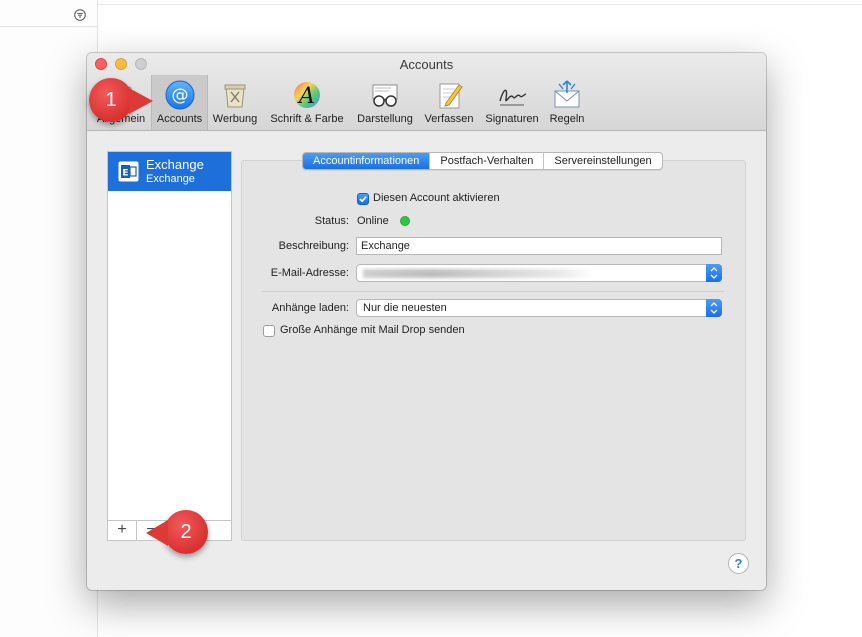 The width and height of the screenshot is (862, 637). I want to click on background-toolbar-edge, so click(480, 2).